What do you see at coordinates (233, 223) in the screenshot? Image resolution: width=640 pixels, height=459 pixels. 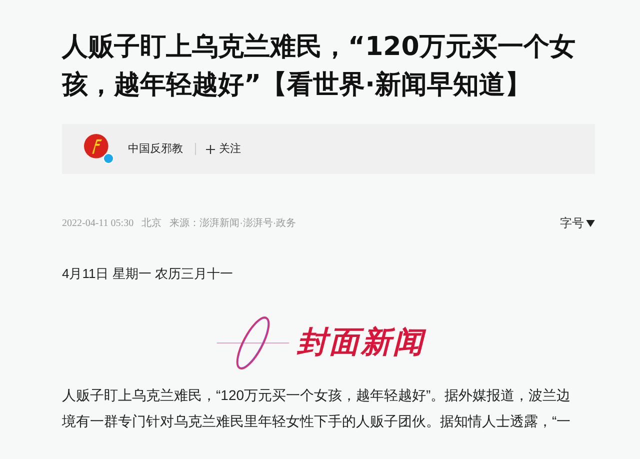 I see `source-text: 来源：澎湃新闻·澎湃号·政务` at bounding box center [233, 223].